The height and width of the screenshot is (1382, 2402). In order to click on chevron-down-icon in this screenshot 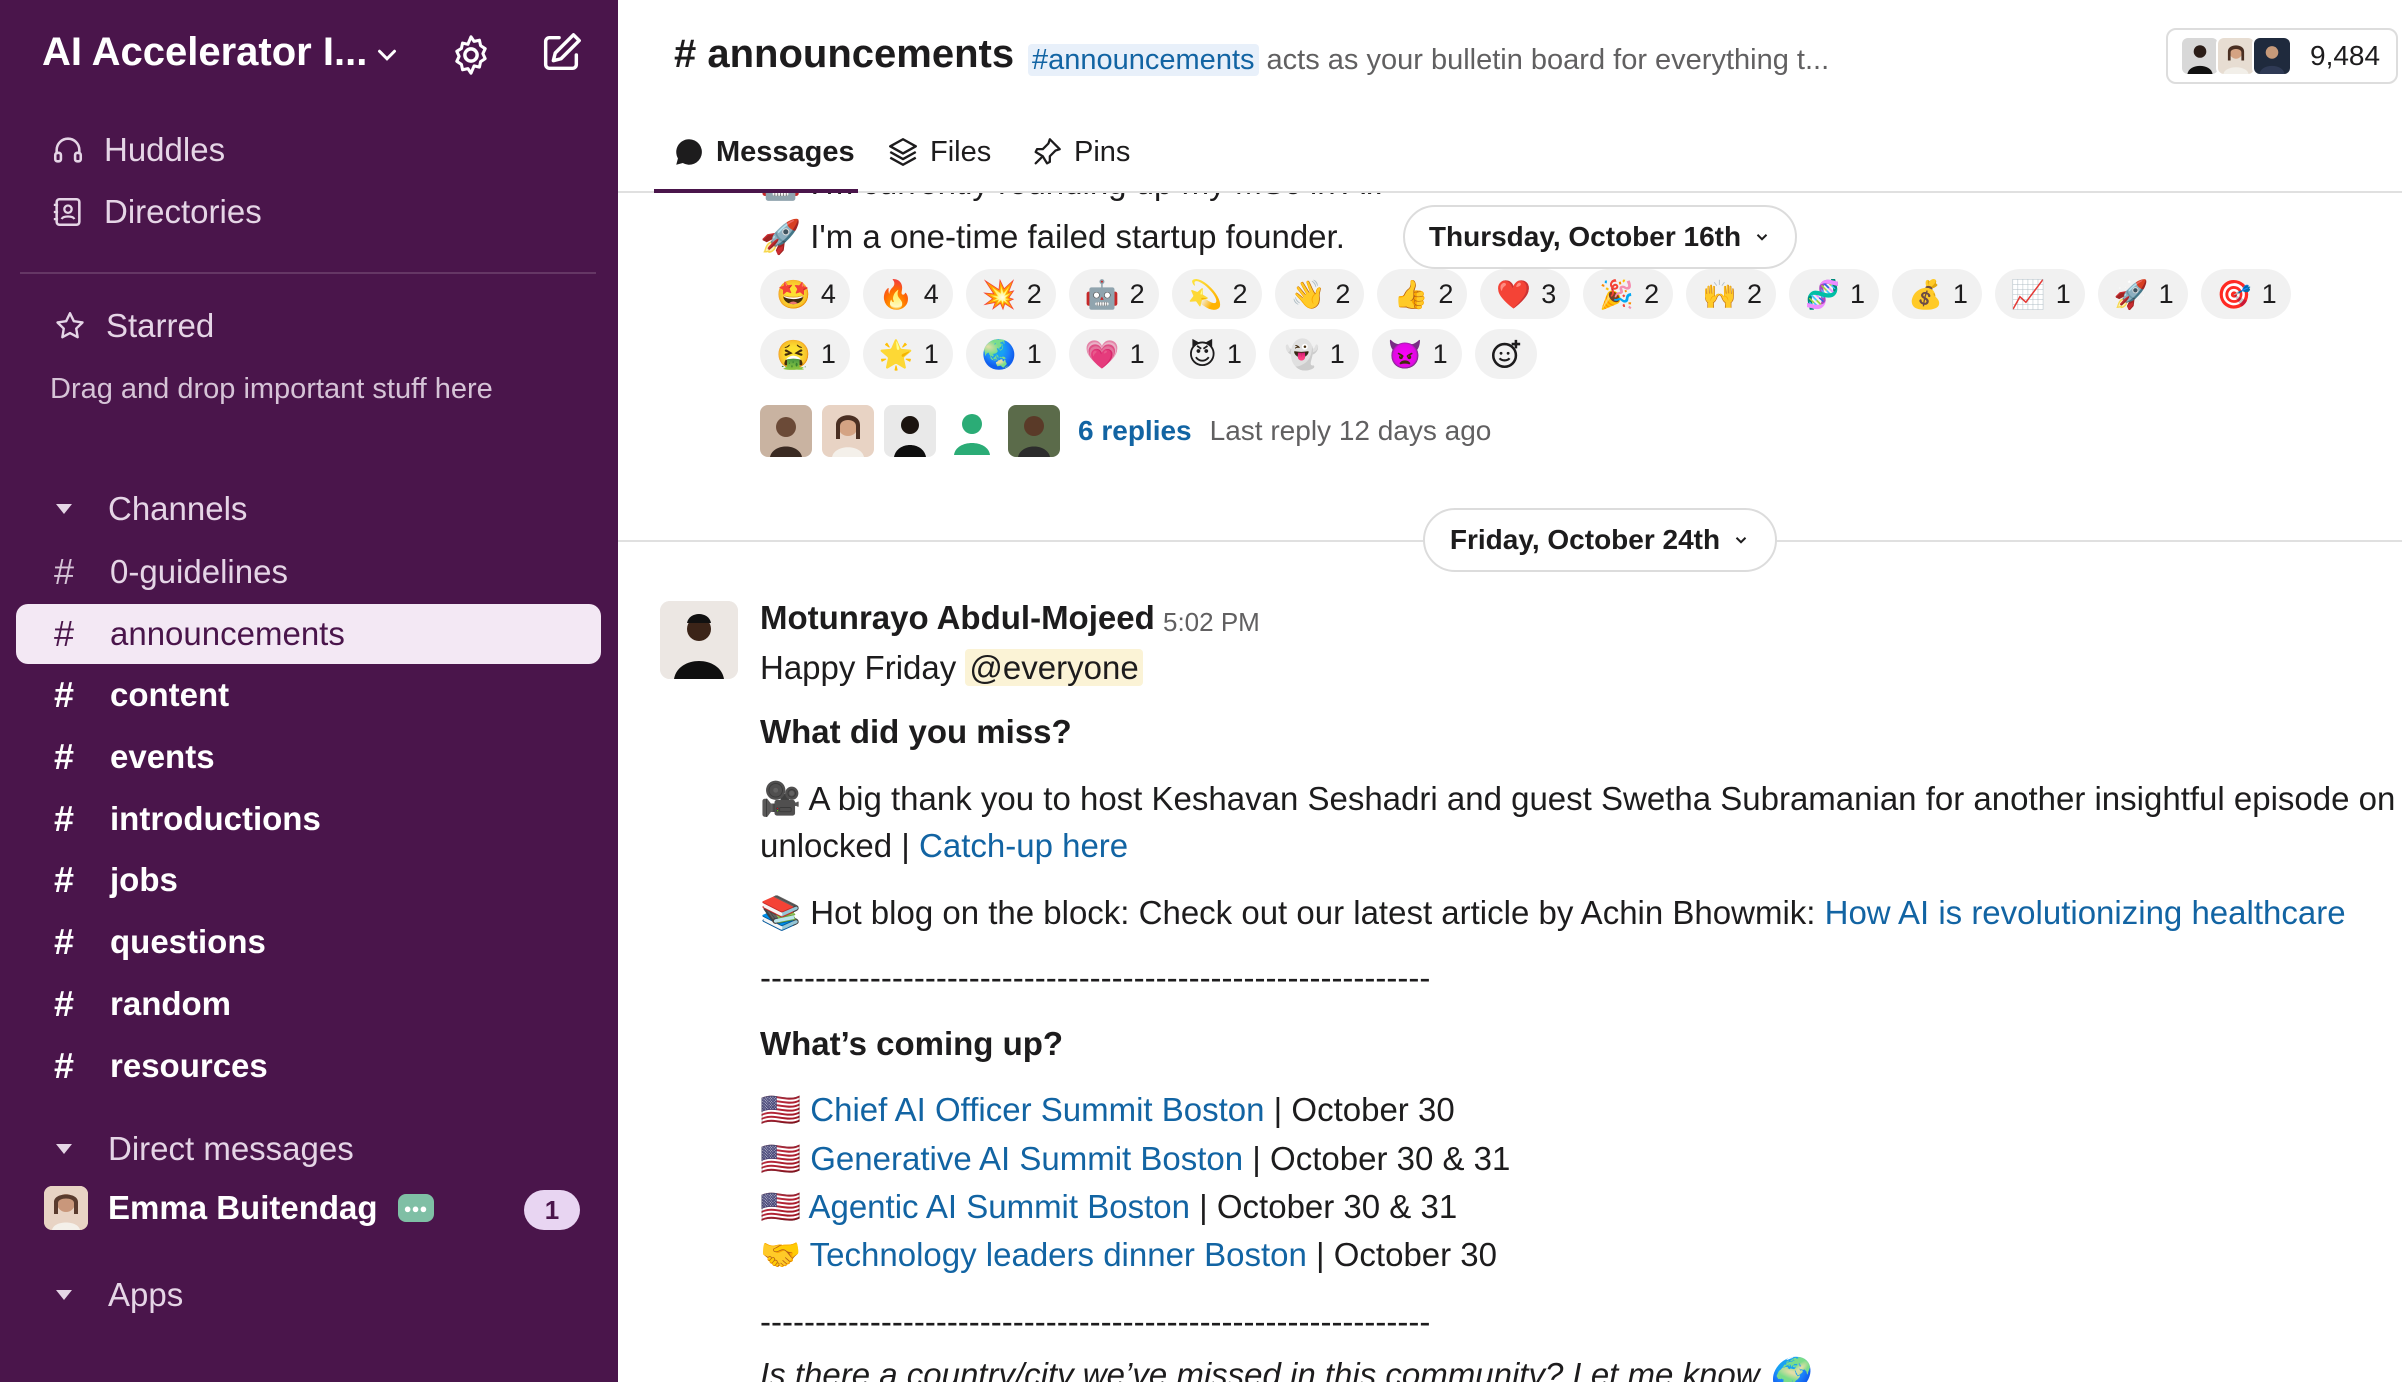, I will do `click(387, 55)`.